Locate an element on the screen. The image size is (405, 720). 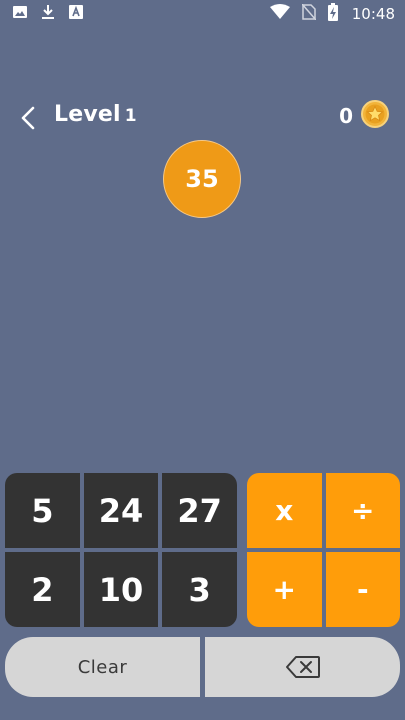
level-title: Level 1 is located at coordinates (95, 114).